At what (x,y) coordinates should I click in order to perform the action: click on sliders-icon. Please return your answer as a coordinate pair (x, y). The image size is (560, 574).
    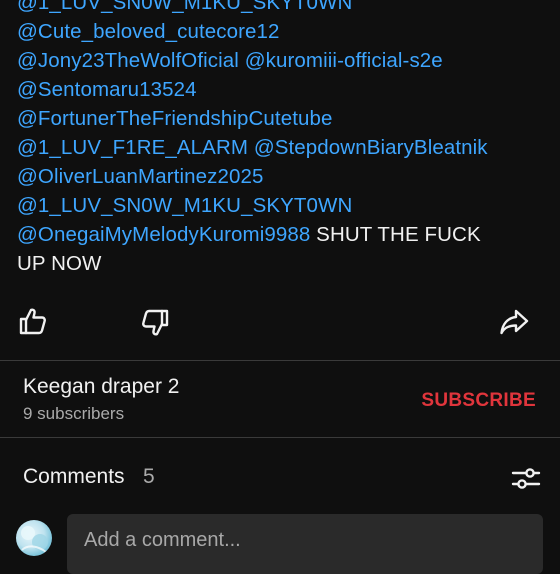
    Looking at the image, I should click on (526, 478).